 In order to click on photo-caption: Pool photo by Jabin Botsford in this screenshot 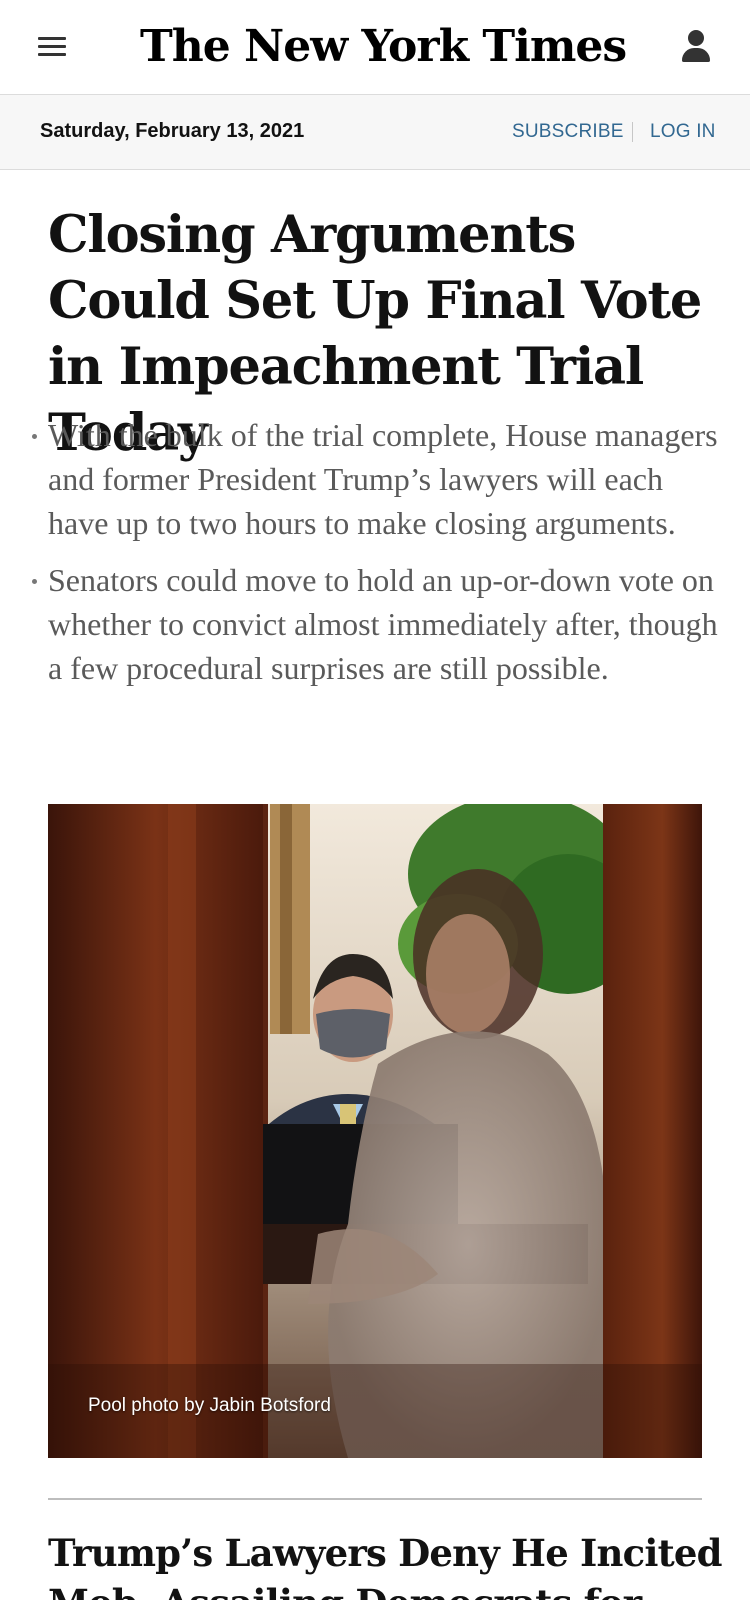, I will do `click(209, 1405)`.